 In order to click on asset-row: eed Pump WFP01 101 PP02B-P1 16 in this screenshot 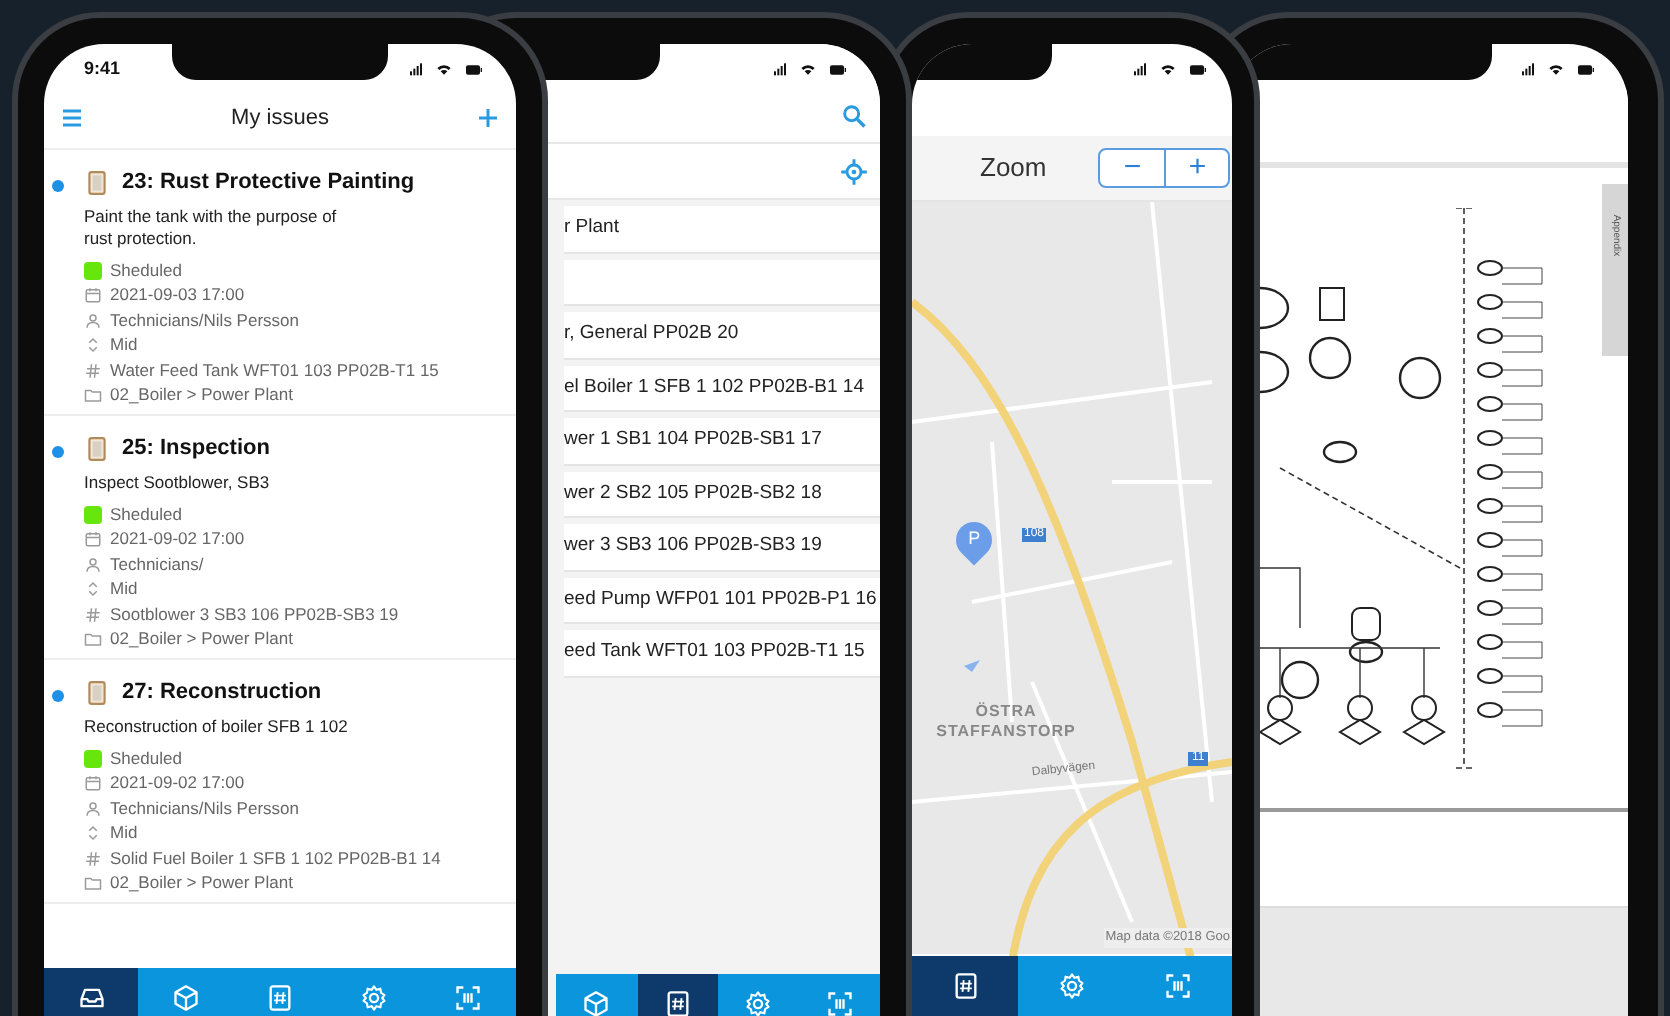, I will do `click(722, 600)`.